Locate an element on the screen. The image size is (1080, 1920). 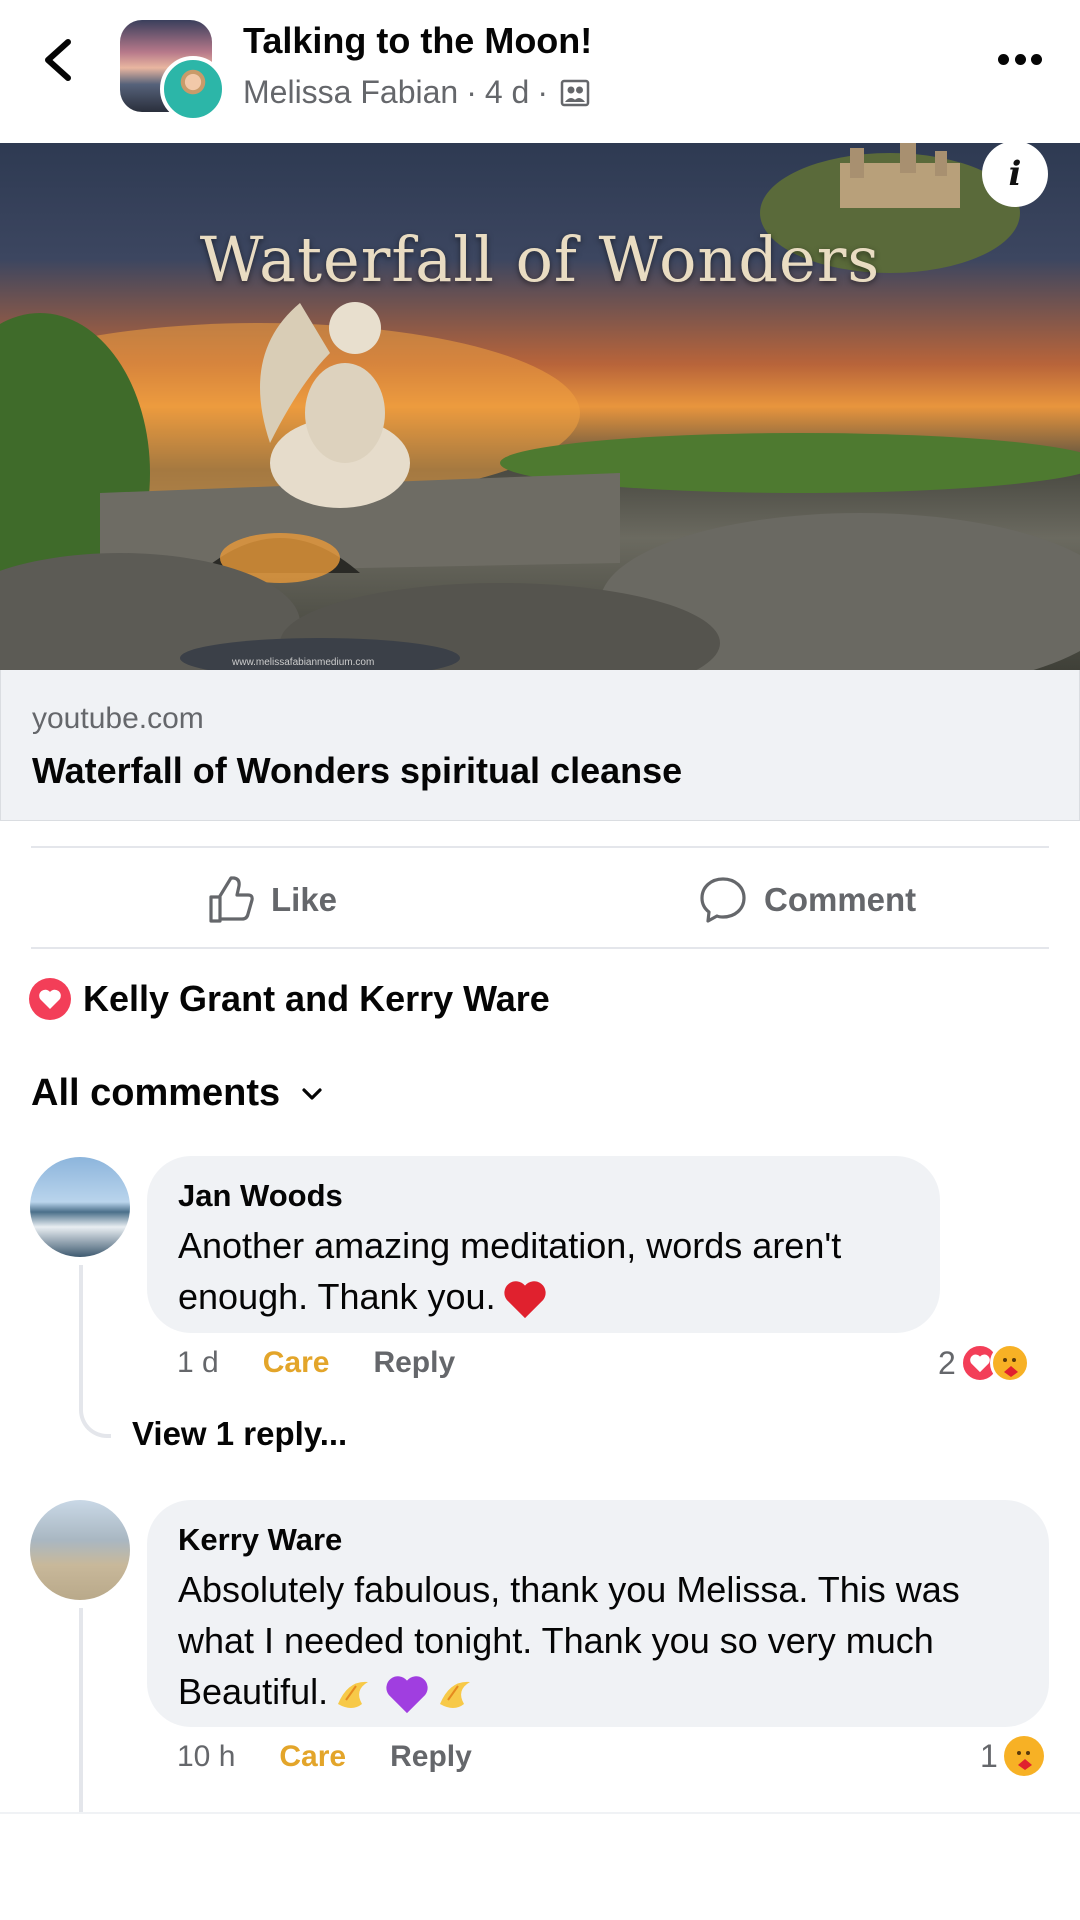
group-icon is located at coordinates (575, 92).